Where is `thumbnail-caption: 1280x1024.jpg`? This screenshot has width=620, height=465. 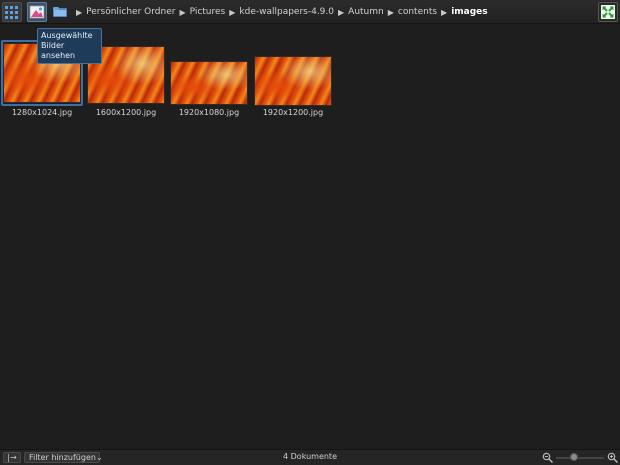
thumbnail-caption: 1280x1024.jpg is located at coordinates (42, 112).